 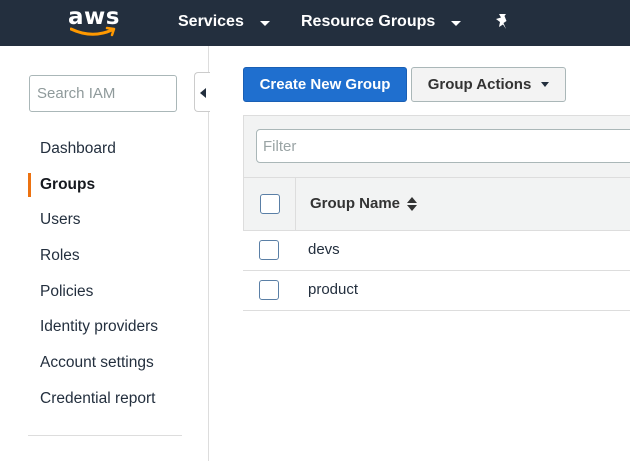 I want to click on resource-groups-menu: Resource Groups, so click(x=381, y=22).